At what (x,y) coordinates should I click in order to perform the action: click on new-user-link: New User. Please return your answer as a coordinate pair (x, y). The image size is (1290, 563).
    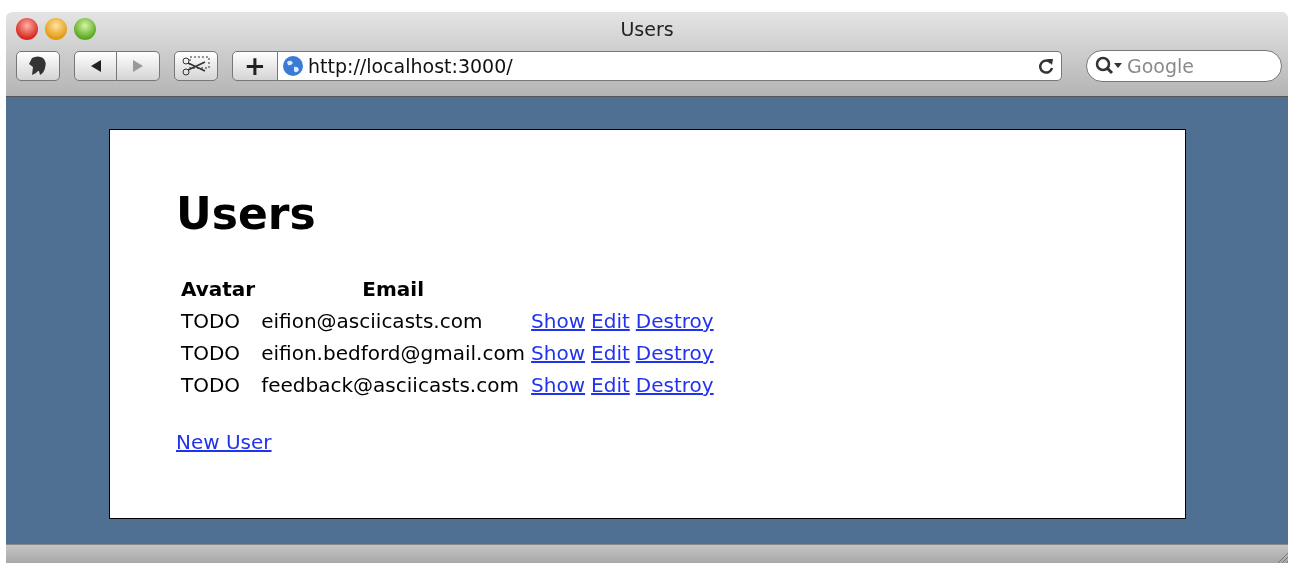
    Looking at the image, I should click on (224, 442).